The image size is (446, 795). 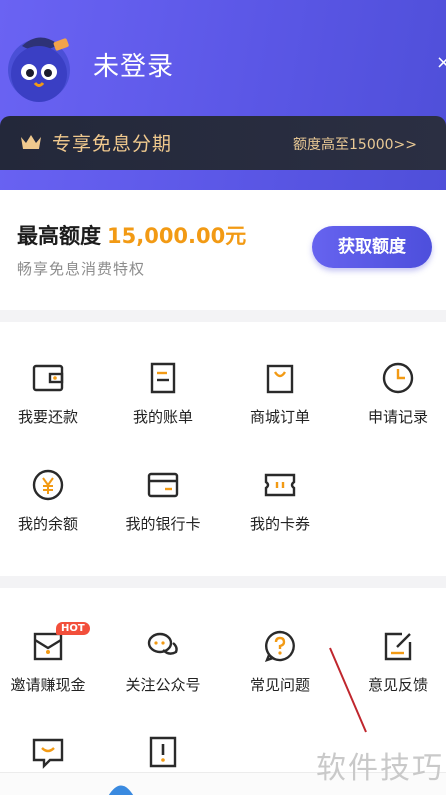 I want to click on hot-badge: HOT, so click(x=73, y=628).